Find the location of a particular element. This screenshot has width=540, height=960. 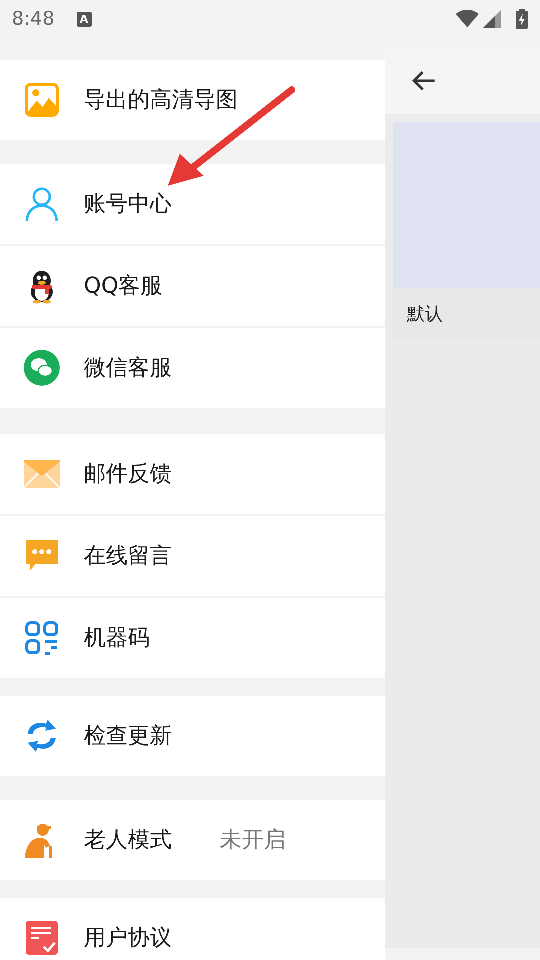

menu-item-label: 账号中心 is located at coordinates (128, 204).